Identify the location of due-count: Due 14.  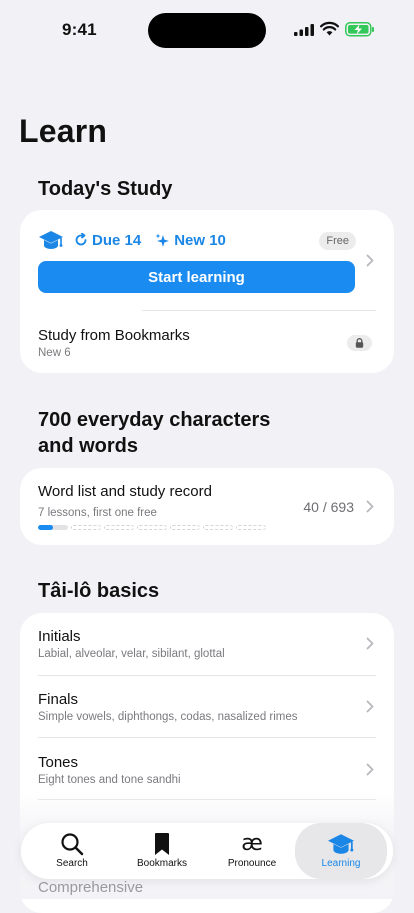
(107, 240).